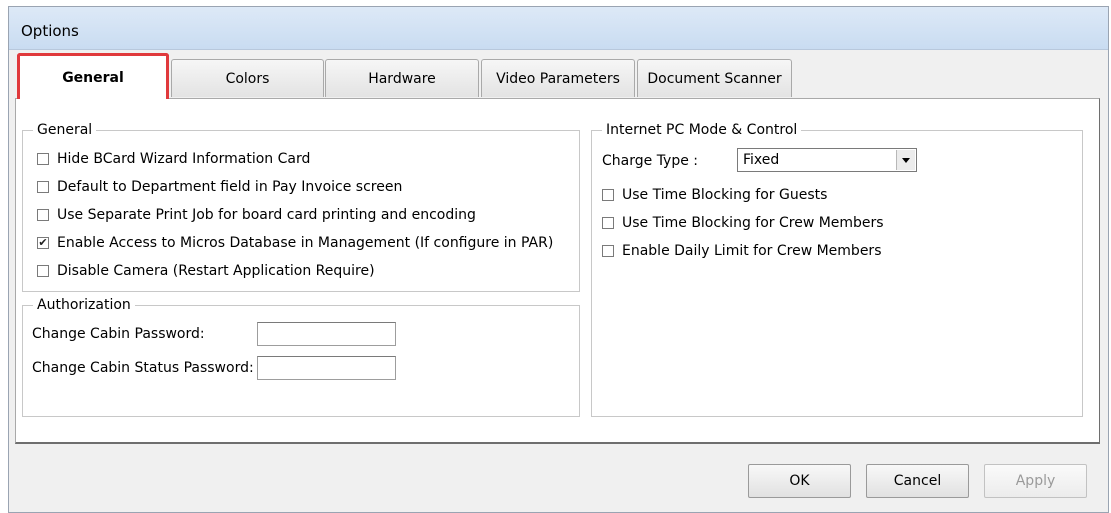 This screenshot has height=513, width=1111. Describe the element at coordinates (184, 159) in the screenshot. I see `hide-bcard-wizard-label: Hide BCard Wizard Information Card` at that location.